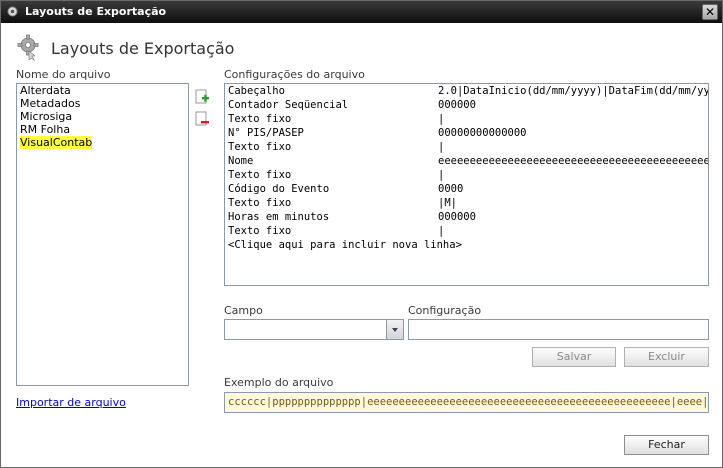  I want to click on page-title: Layouts de Exportação, so click(143, 48).